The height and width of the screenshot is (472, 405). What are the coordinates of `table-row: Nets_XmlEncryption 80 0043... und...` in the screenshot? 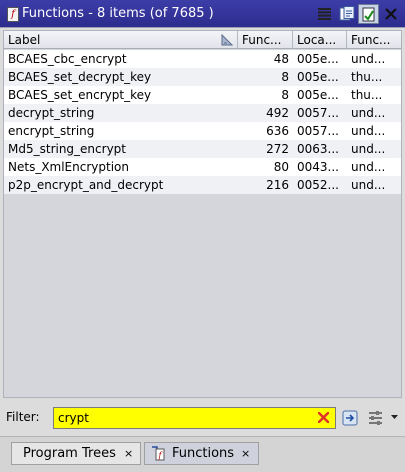 It's located at (202, 167).